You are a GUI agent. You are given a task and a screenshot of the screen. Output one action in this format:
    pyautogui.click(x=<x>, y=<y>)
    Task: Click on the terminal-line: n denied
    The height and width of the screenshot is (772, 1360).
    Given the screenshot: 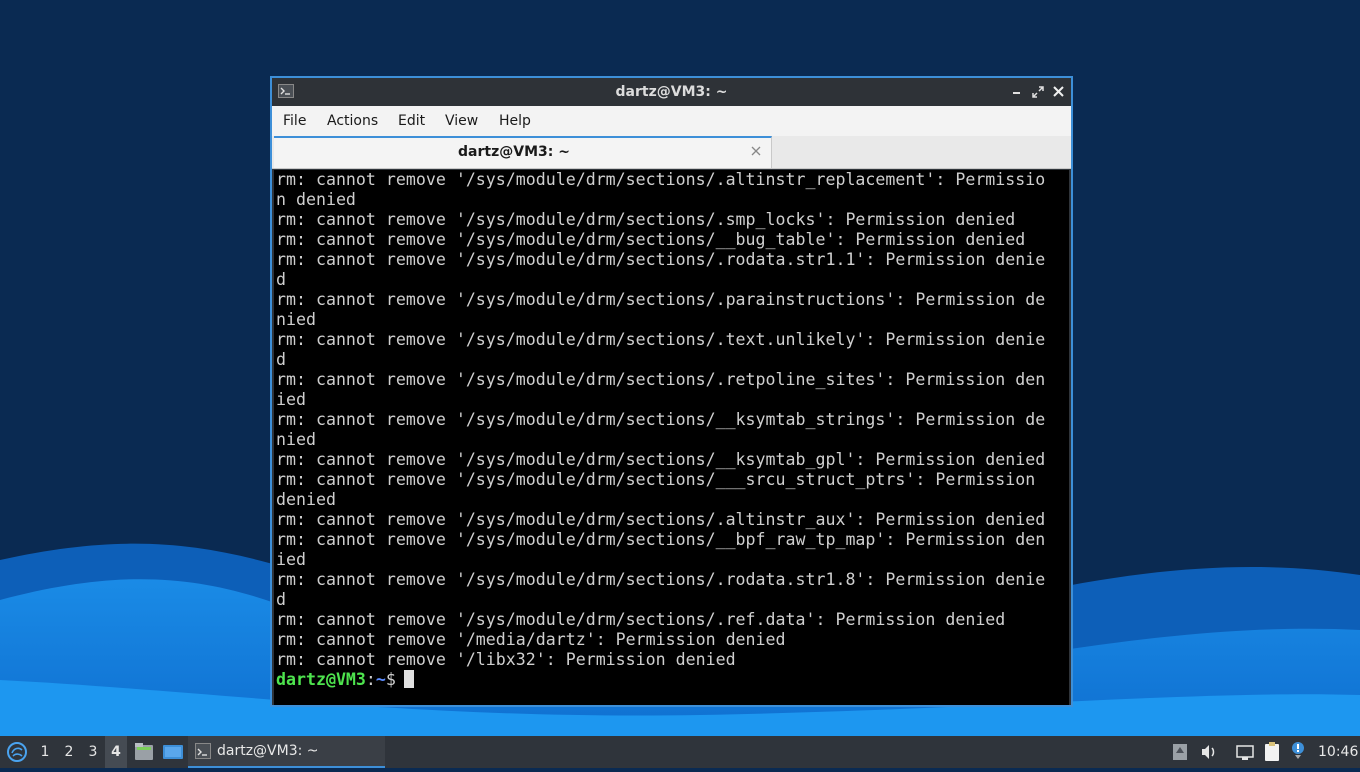 What is the action you would take?
    pyautogui.click(x=316, y=199)
    